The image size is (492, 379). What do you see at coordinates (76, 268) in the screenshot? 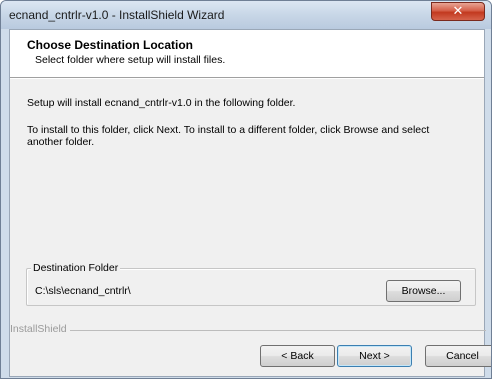
I see `destination-folder-label: Destination Folder` at bounding box center [76, 268].